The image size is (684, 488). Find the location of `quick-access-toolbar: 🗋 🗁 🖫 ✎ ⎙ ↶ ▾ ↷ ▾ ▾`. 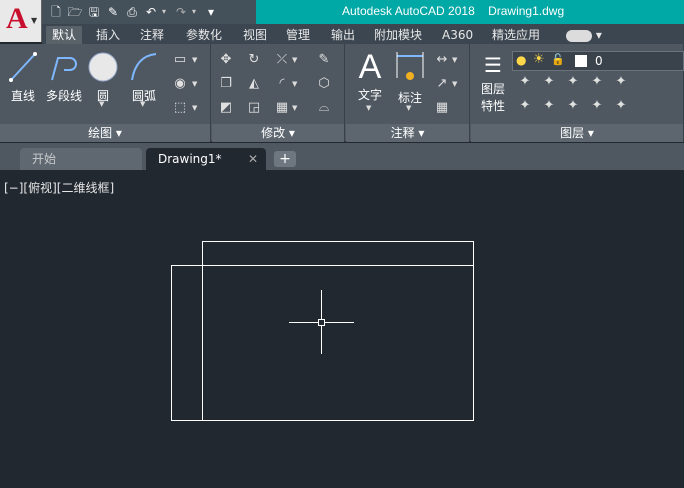

quick-access-toolbar: 🗋 🗁 🖫 ✎ ⎙ ↶ ▾ ↷ ▾ ▾ is located at coordinates (133, 12).